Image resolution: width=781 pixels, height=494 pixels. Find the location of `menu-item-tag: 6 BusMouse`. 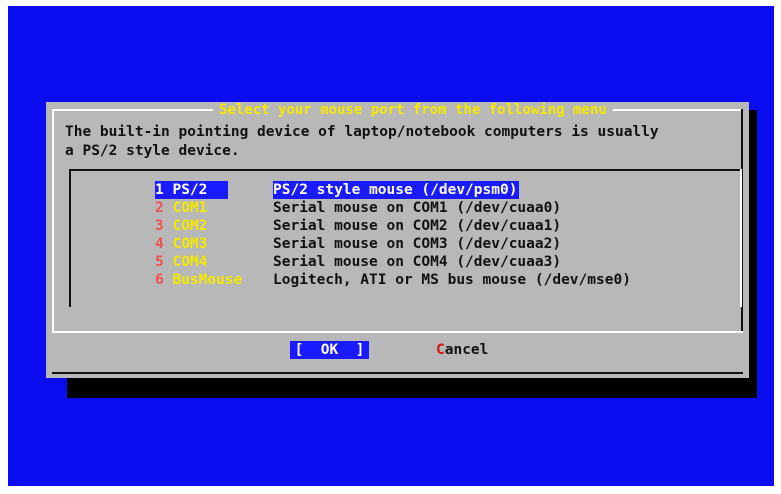

menu-item-tag: 6 BusMouse is located at coordinates (205, 280).